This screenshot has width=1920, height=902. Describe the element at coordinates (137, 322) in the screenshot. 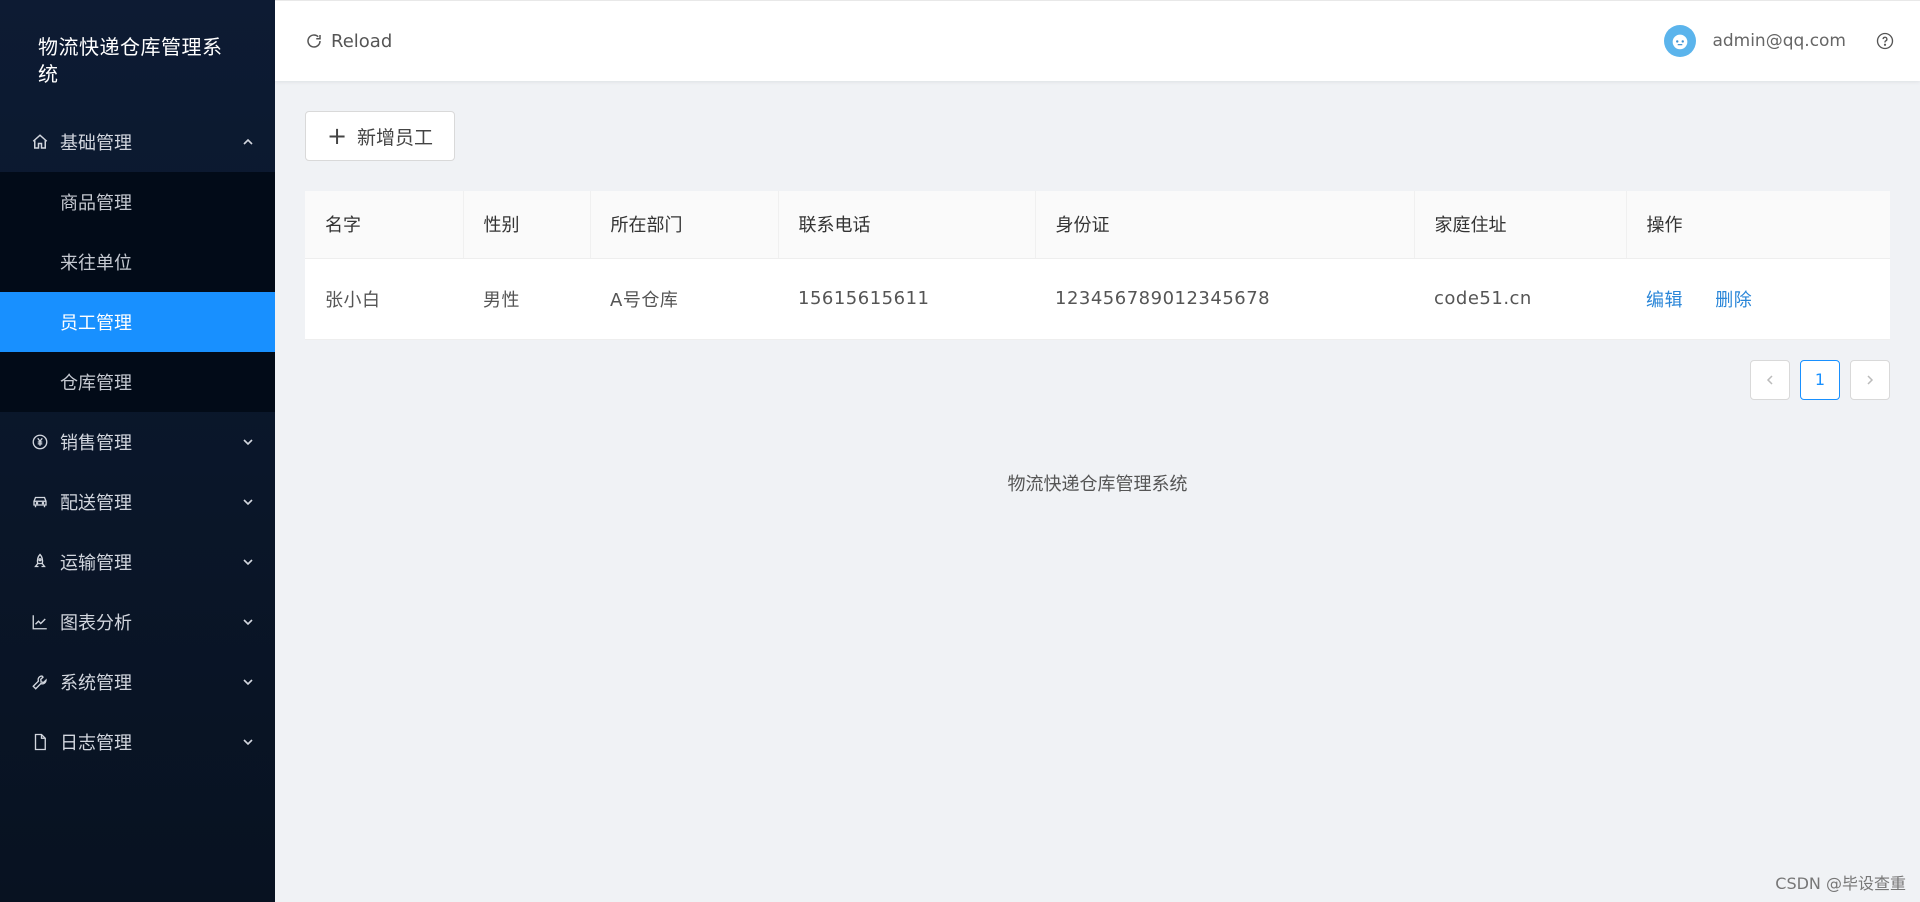

I see `submenu-item-employees: 员工管理` at that location.